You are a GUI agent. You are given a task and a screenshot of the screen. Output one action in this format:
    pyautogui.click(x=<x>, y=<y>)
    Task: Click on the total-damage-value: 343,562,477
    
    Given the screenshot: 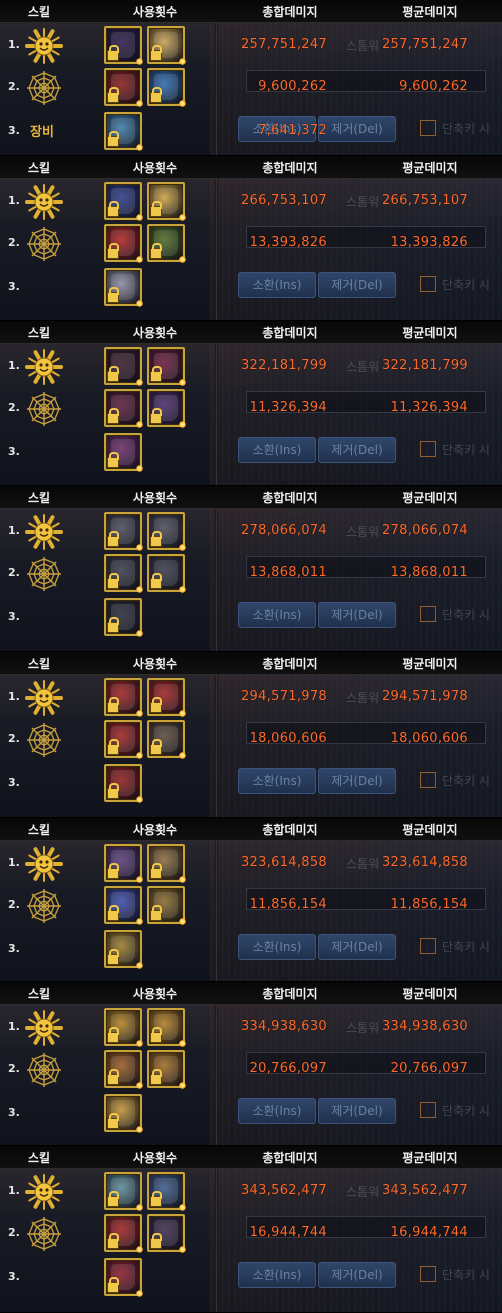 What is the action you would take?
    pyautogui.click(x=283, y=1190)
    